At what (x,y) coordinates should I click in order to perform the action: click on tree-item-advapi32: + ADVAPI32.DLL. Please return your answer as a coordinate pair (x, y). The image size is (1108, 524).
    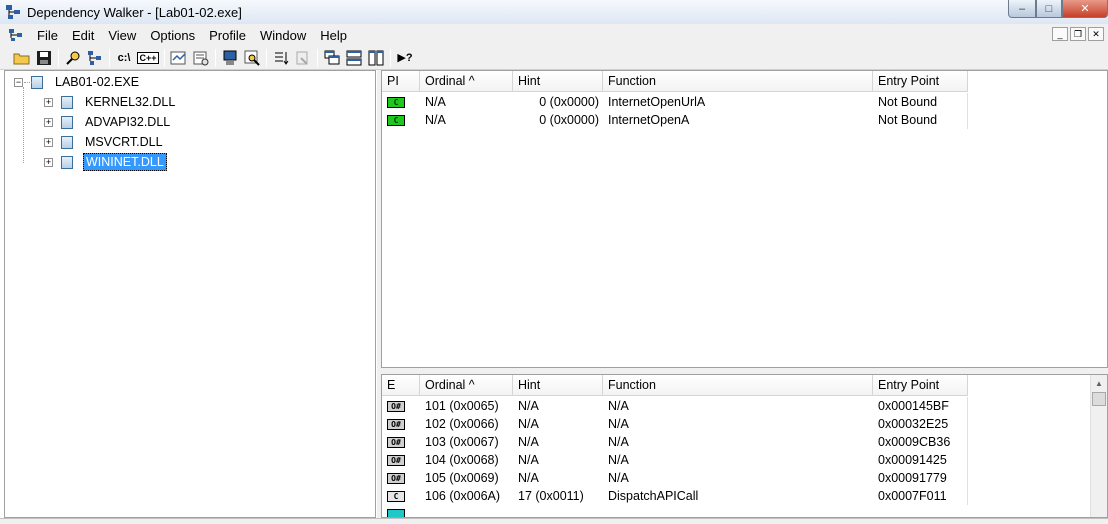
    Looking at the image, I should click on (108, 122).